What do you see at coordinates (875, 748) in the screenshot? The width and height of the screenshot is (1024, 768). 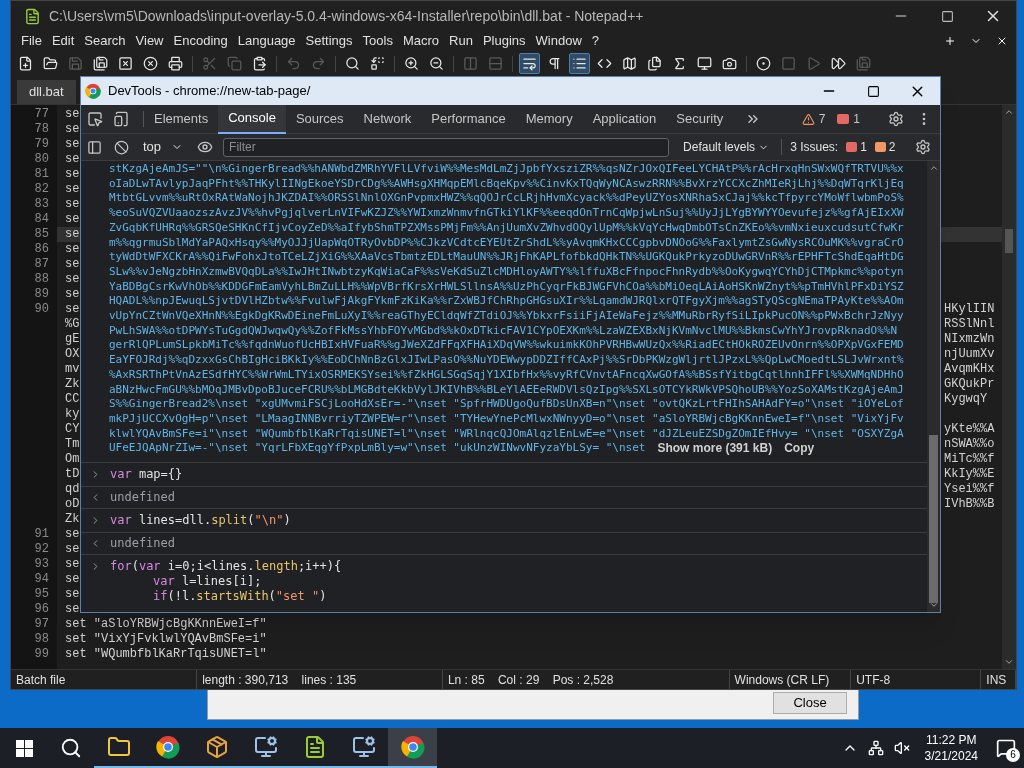 I see `network-icon` at bounding box center [875, 748].